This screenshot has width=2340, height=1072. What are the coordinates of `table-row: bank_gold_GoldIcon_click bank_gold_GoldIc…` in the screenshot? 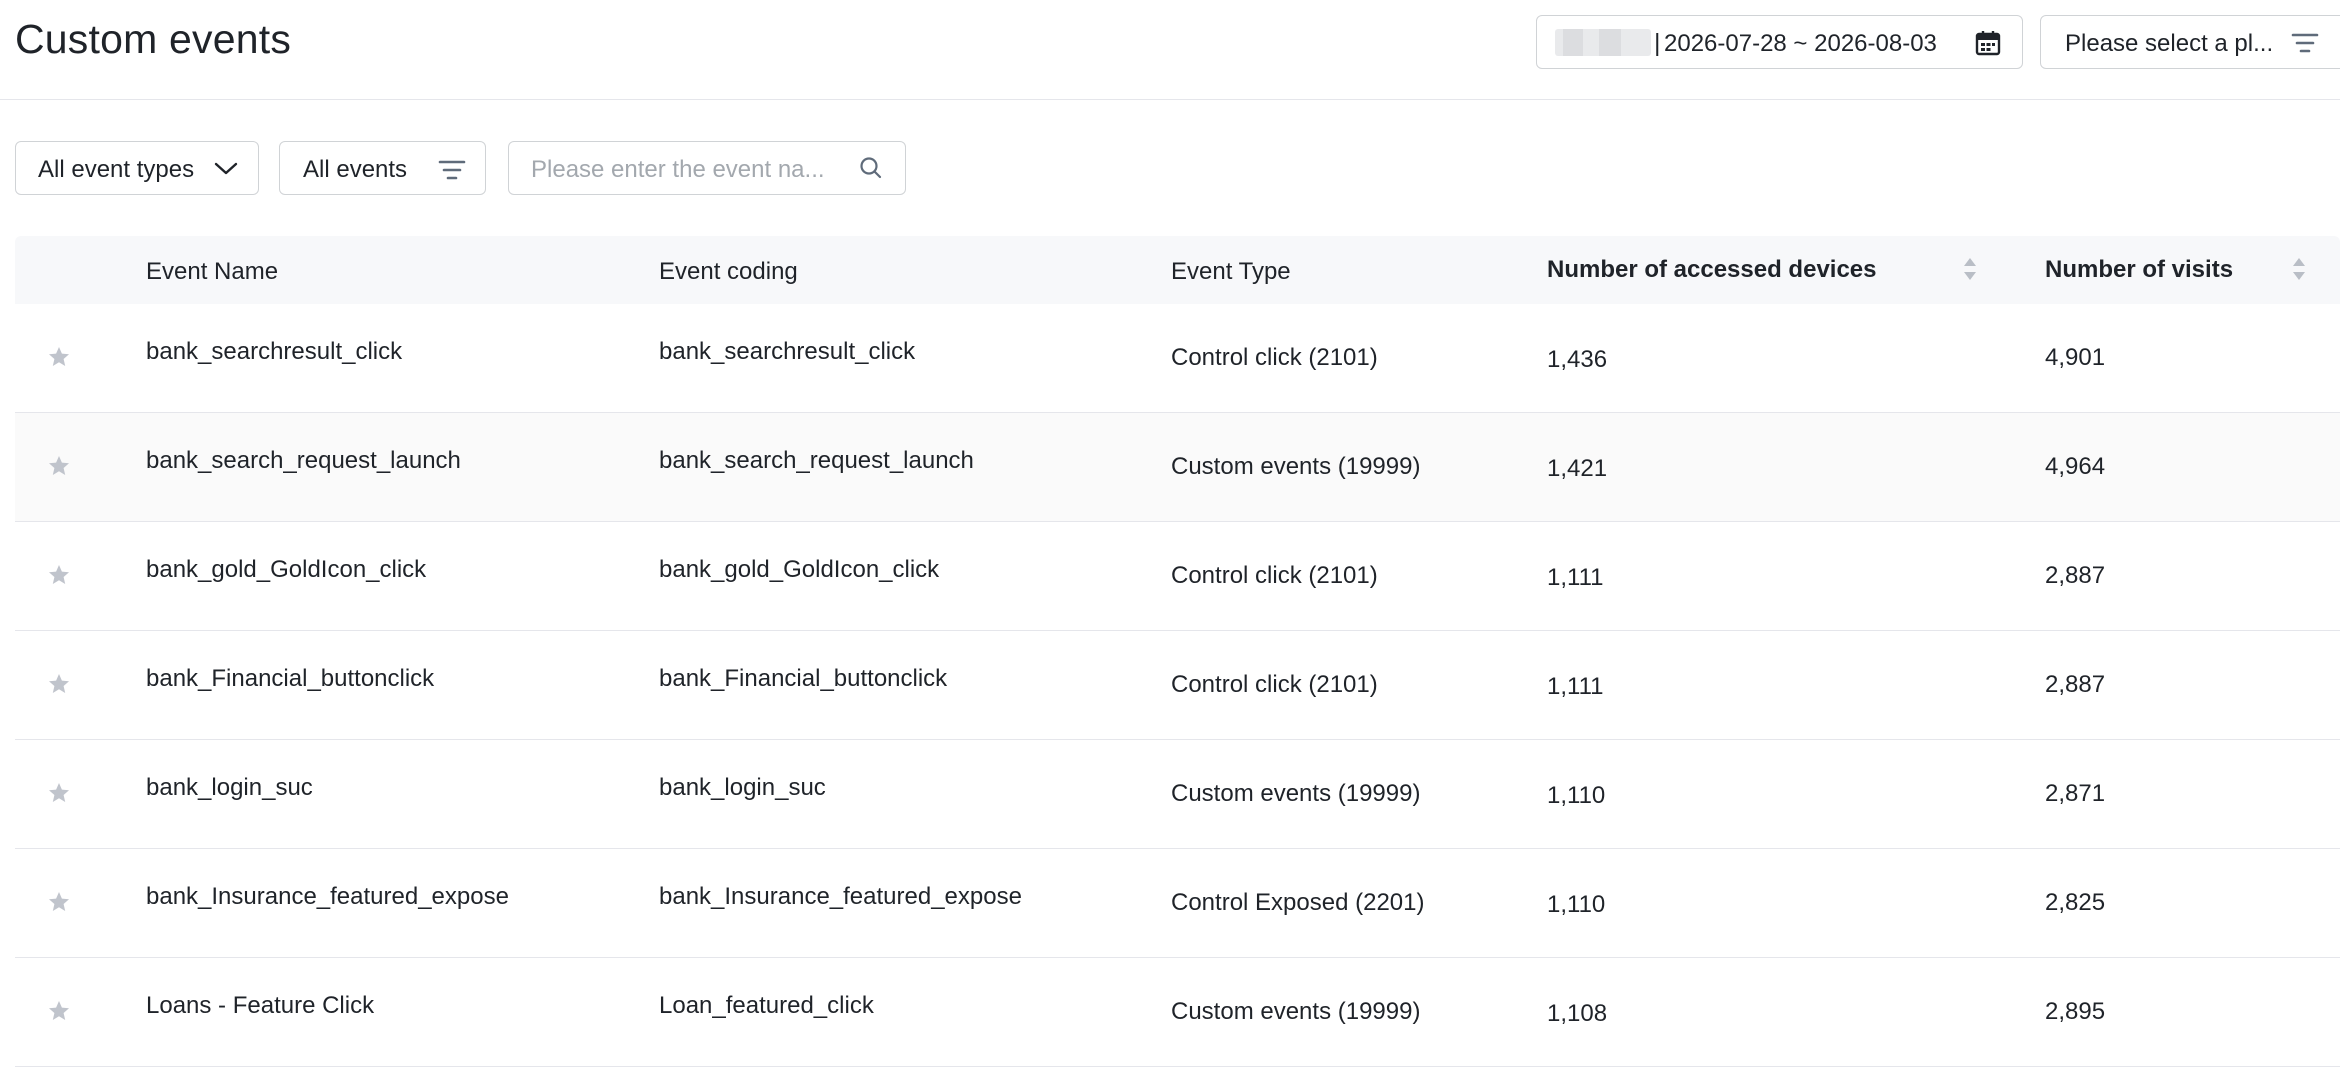 It's located at (1177, 576).